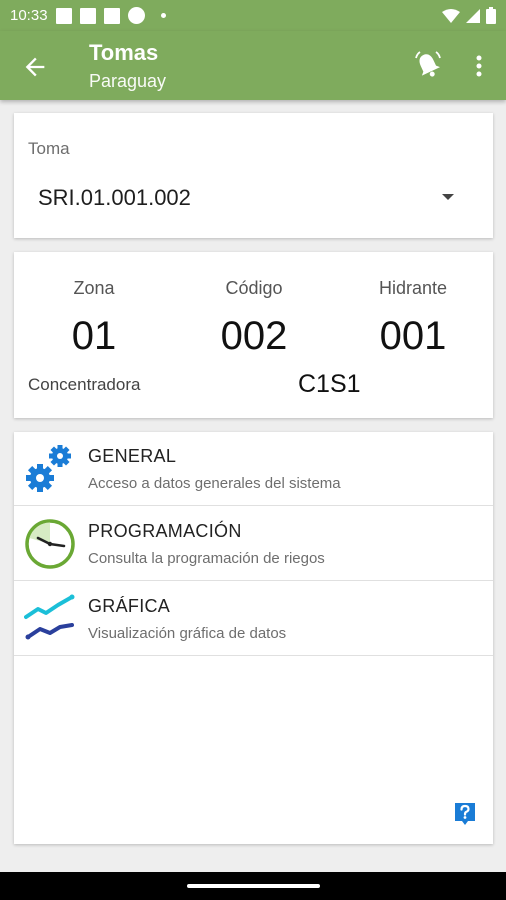  I want to click on concentradora-value: C1S1, so click(329, 384).